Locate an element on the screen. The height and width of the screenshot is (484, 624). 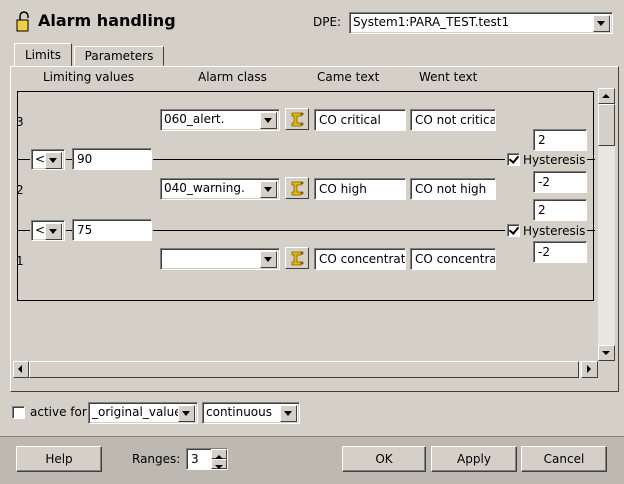
active-for-checkbox is located at coordinates (18, 412).